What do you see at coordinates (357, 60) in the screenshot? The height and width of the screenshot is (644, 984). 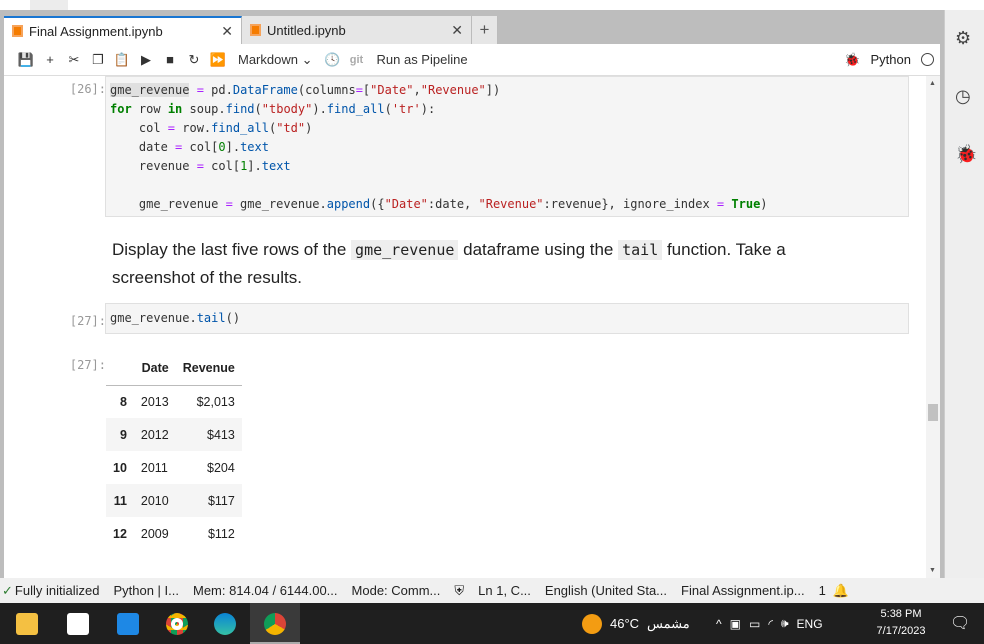 I see `git-icon: git` at bounding box center [357, 60].